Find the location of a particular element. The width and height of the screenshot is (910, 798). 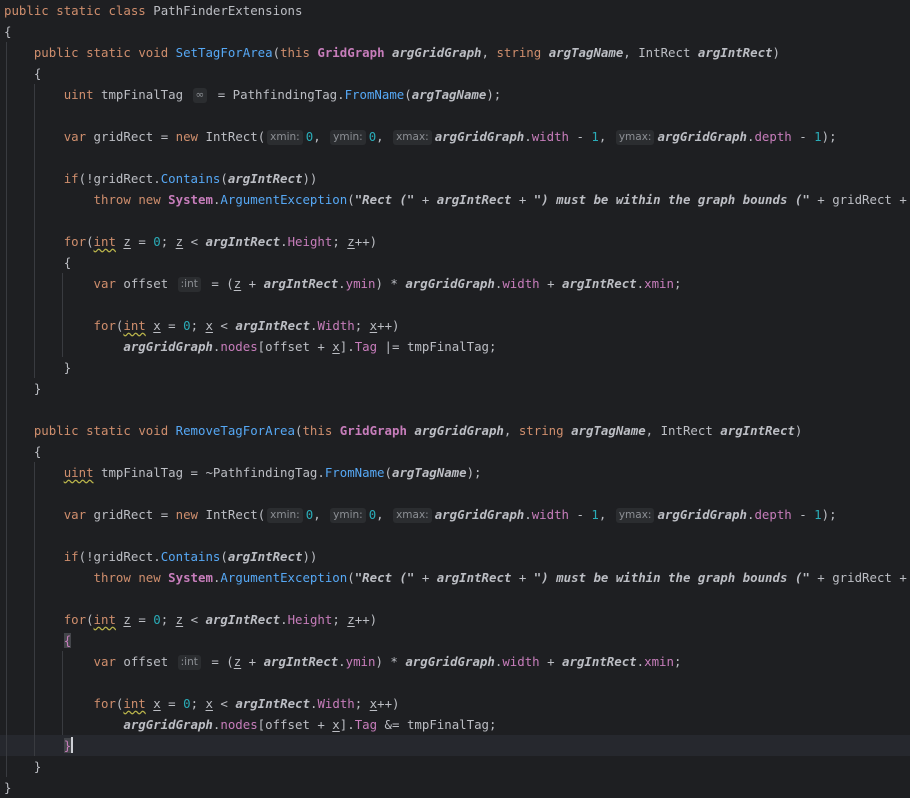

code-line: public static class PathFinderExtensions is located at coordinates (455, 10).